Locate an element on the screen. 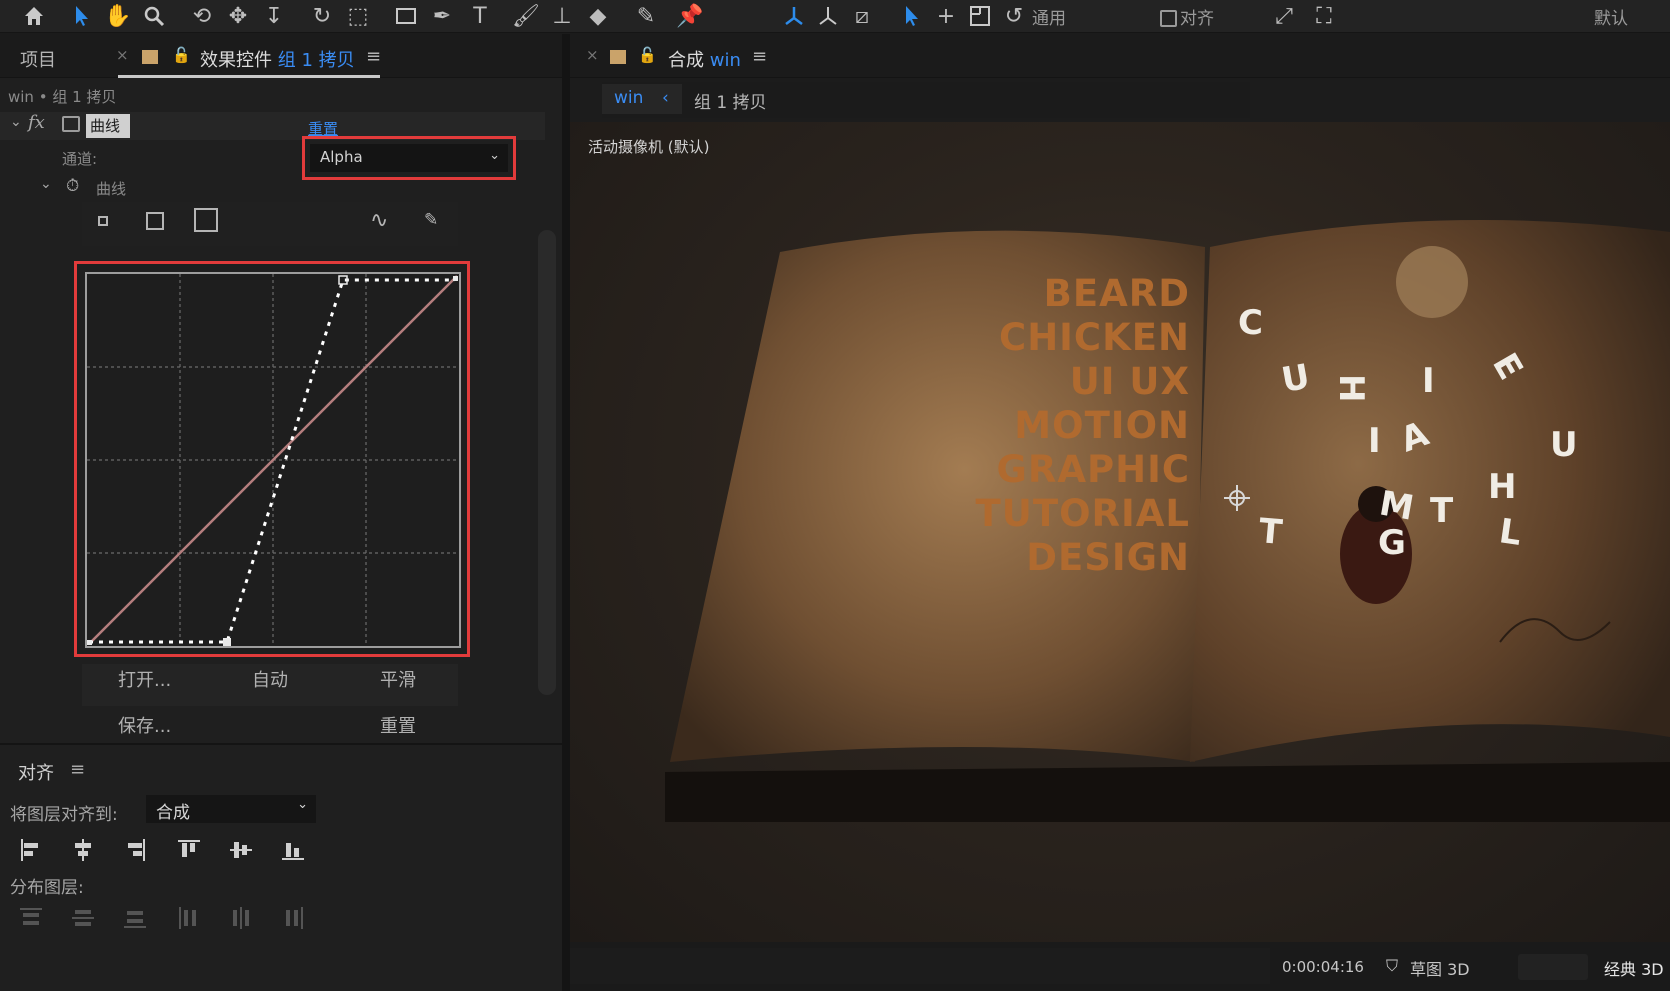 This screenshot has width=1670, height=991. effect-name: 曲线 is located at coordinates (108, 126).